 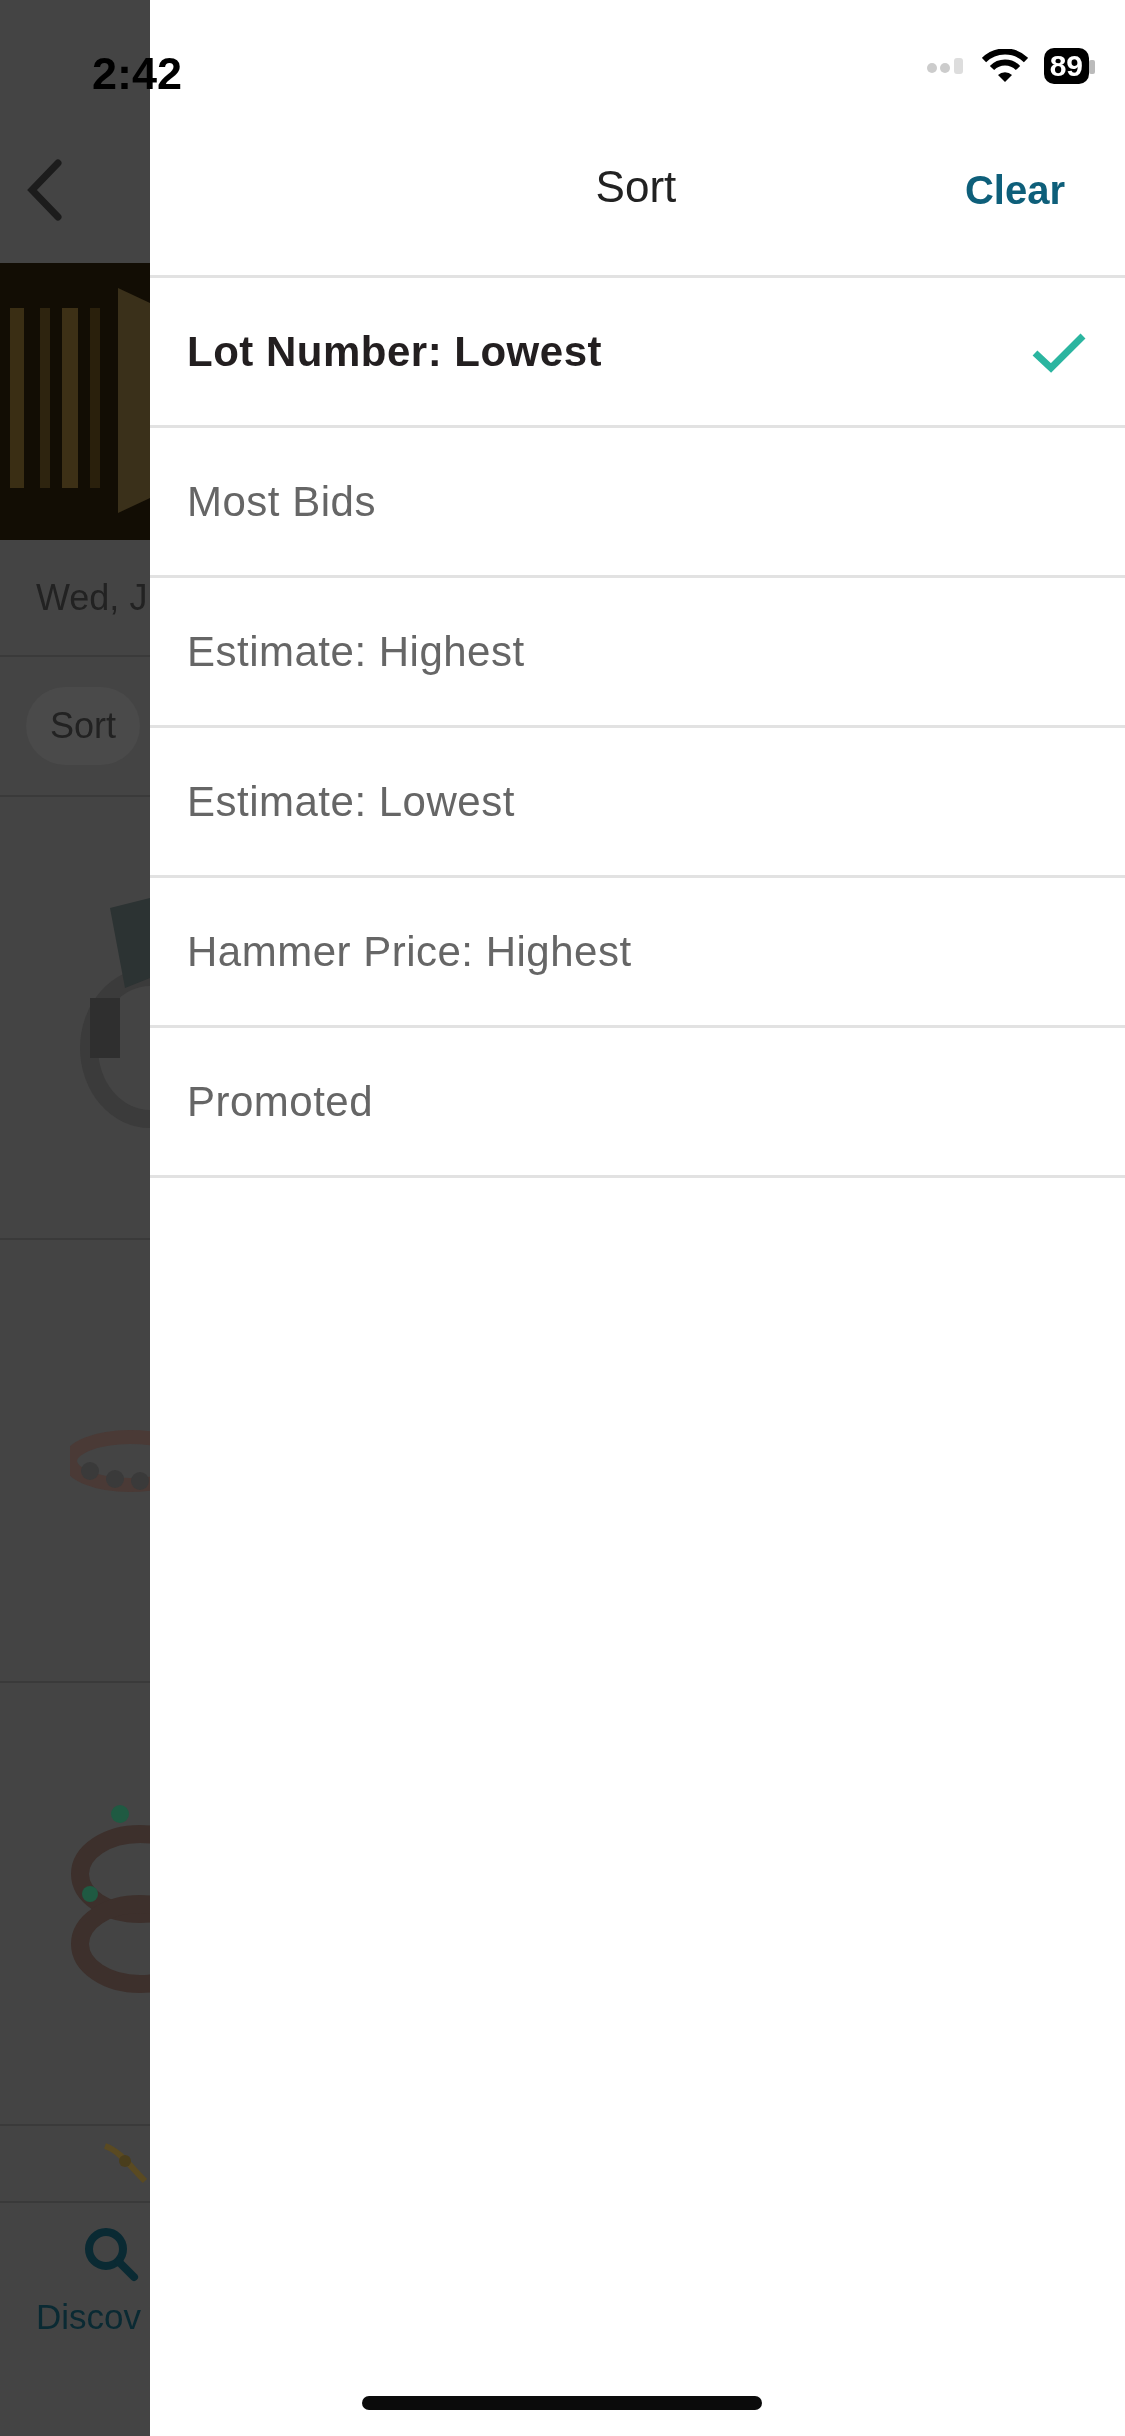 I want to click on signal-icon, so click(x=945, y=66).